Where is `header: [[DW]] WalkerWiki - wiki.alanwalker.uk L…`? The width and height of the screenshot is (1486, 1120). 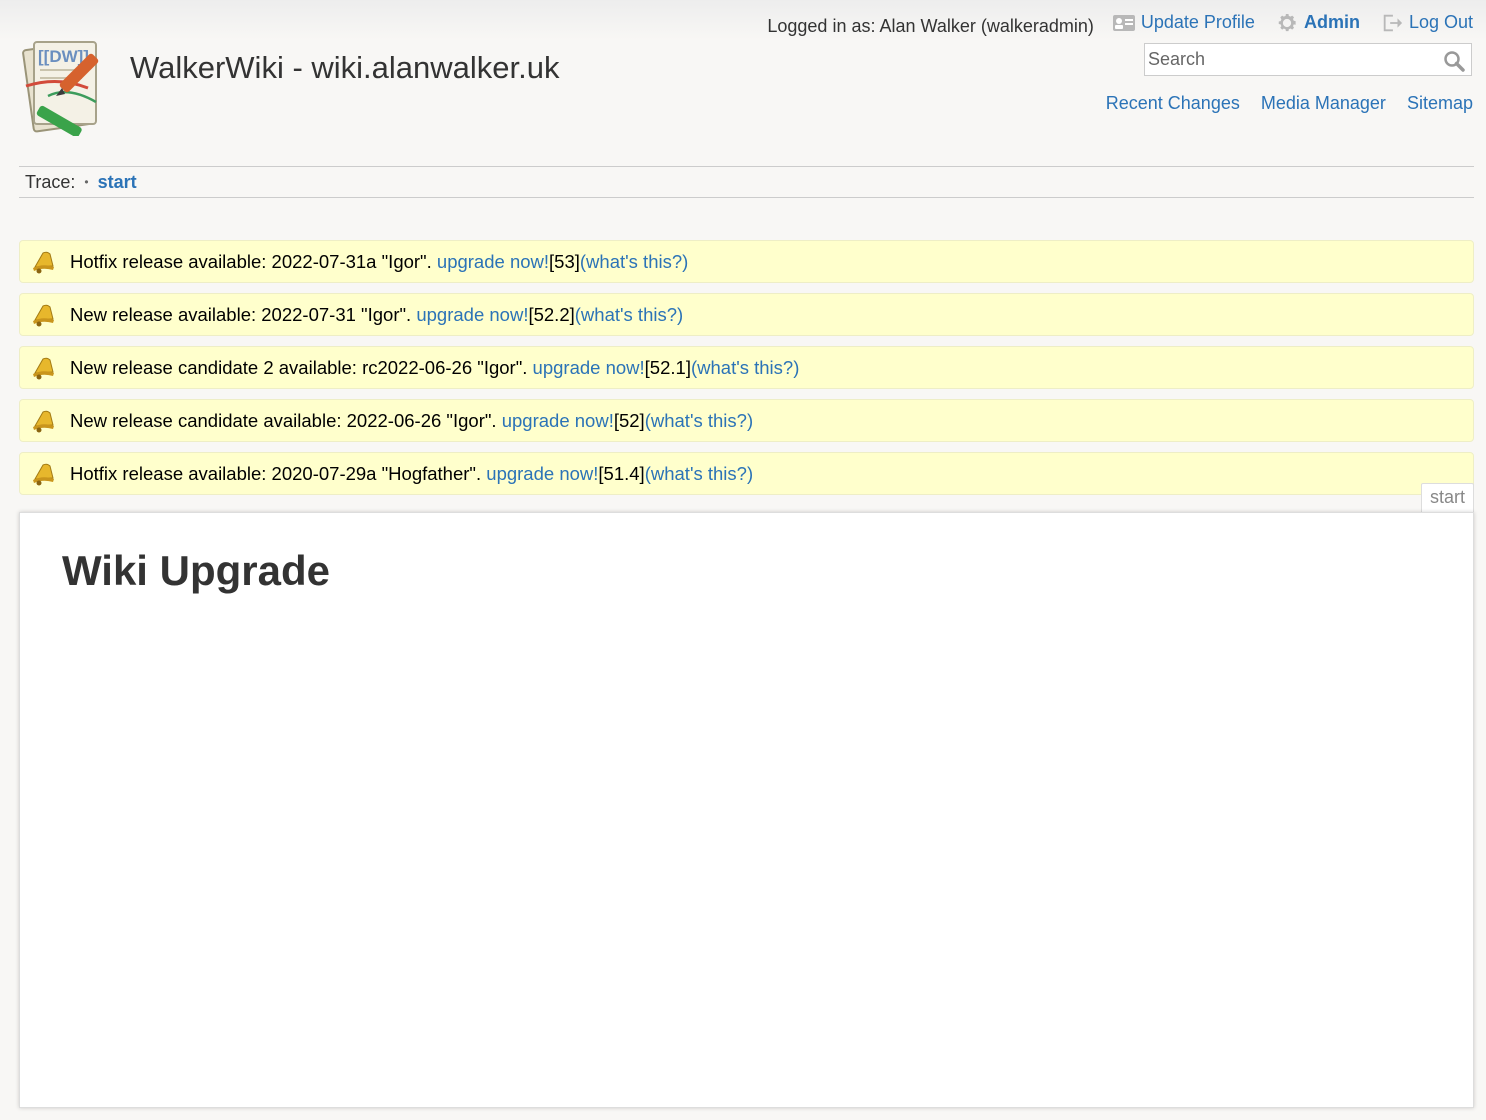 header: [[DW]] WalkerWiki - wiki.alanwalker.uk L… is located at coordinates (743, 80).